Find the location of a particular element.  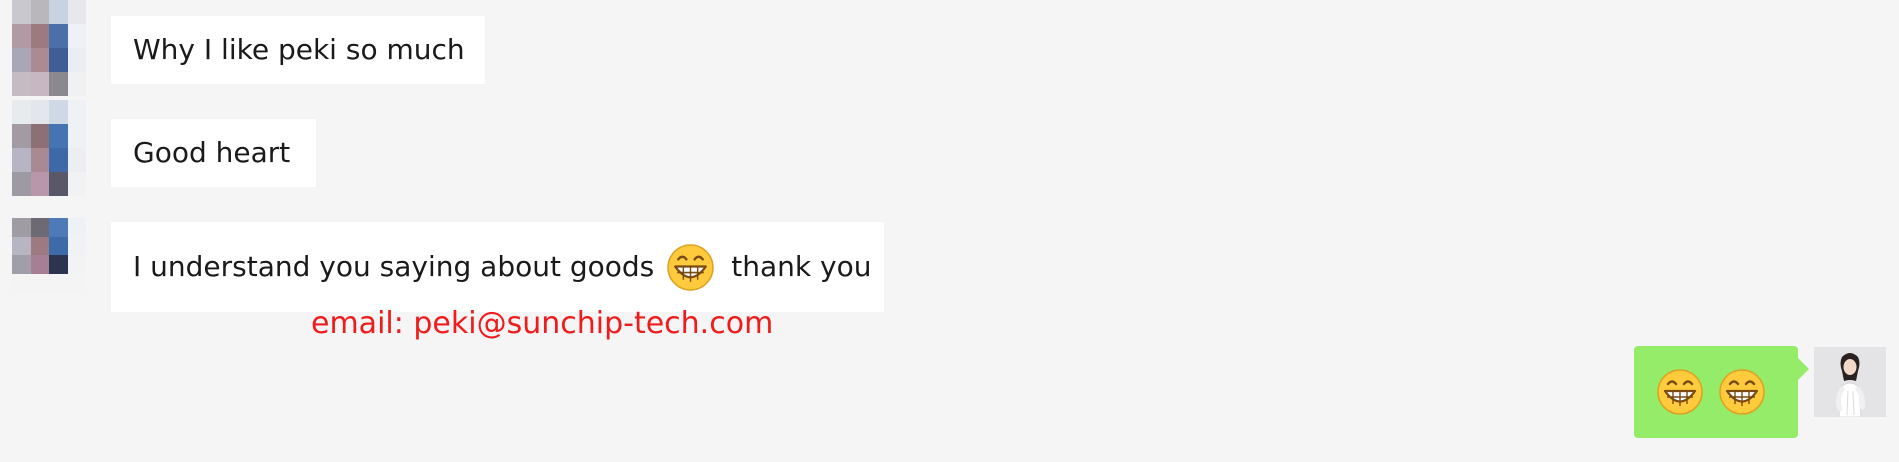

bubble-tail is located at coordinates (1803, 369).